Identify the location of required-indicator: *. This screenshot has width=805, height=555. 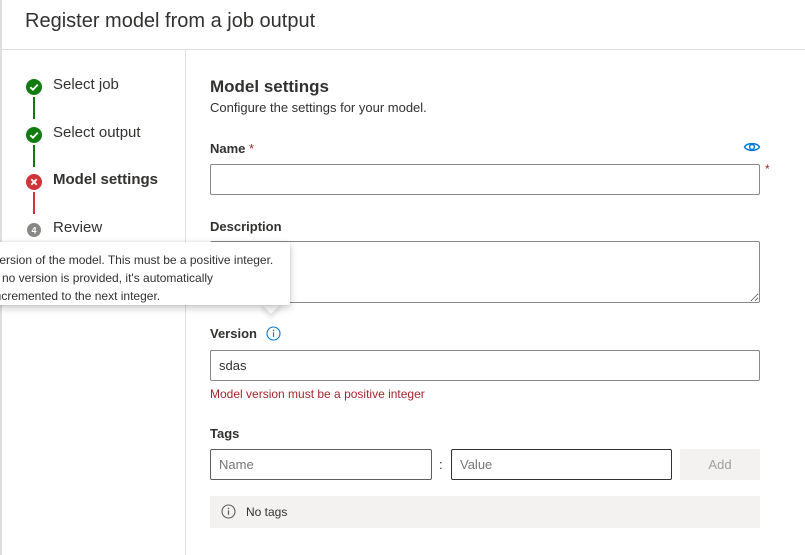
(767, 169).